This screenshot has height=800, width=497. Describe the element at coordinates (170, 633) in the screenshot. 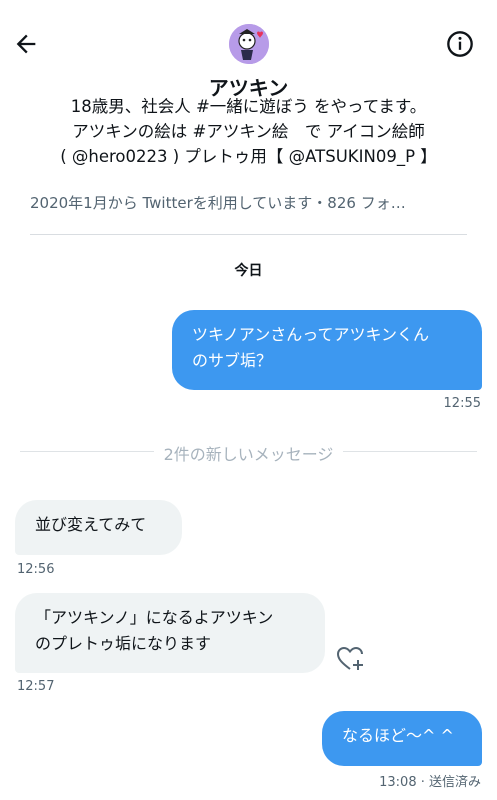

I see `message-bubble-incoming: 「アツキンノ」になるよアツキン のプレトゥ垢になります` at that location.